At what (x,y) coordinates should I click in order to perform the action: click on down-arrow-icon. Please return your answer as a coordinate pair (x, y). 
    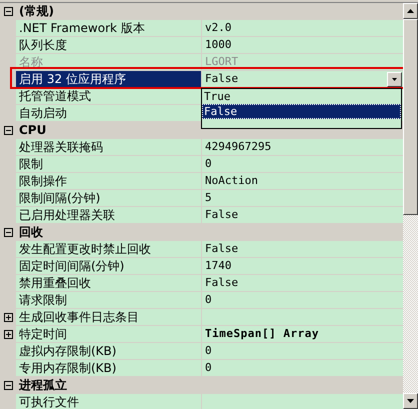
    Looking at the image, I should click on (410, 401).